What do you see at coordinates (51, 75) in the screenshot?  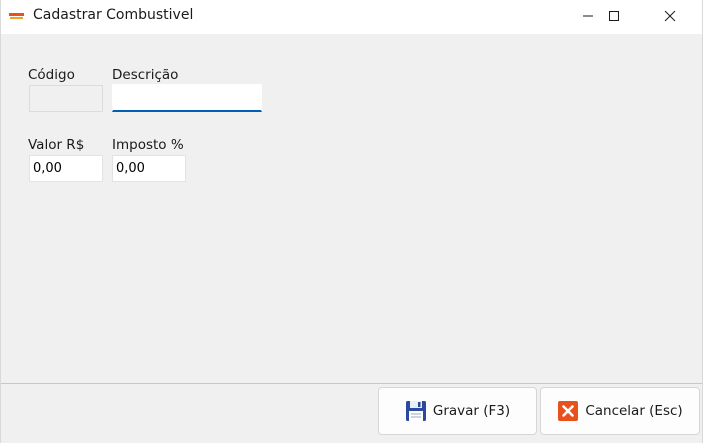 I see `codigo-label: Código` at bounding box center [51, 75].